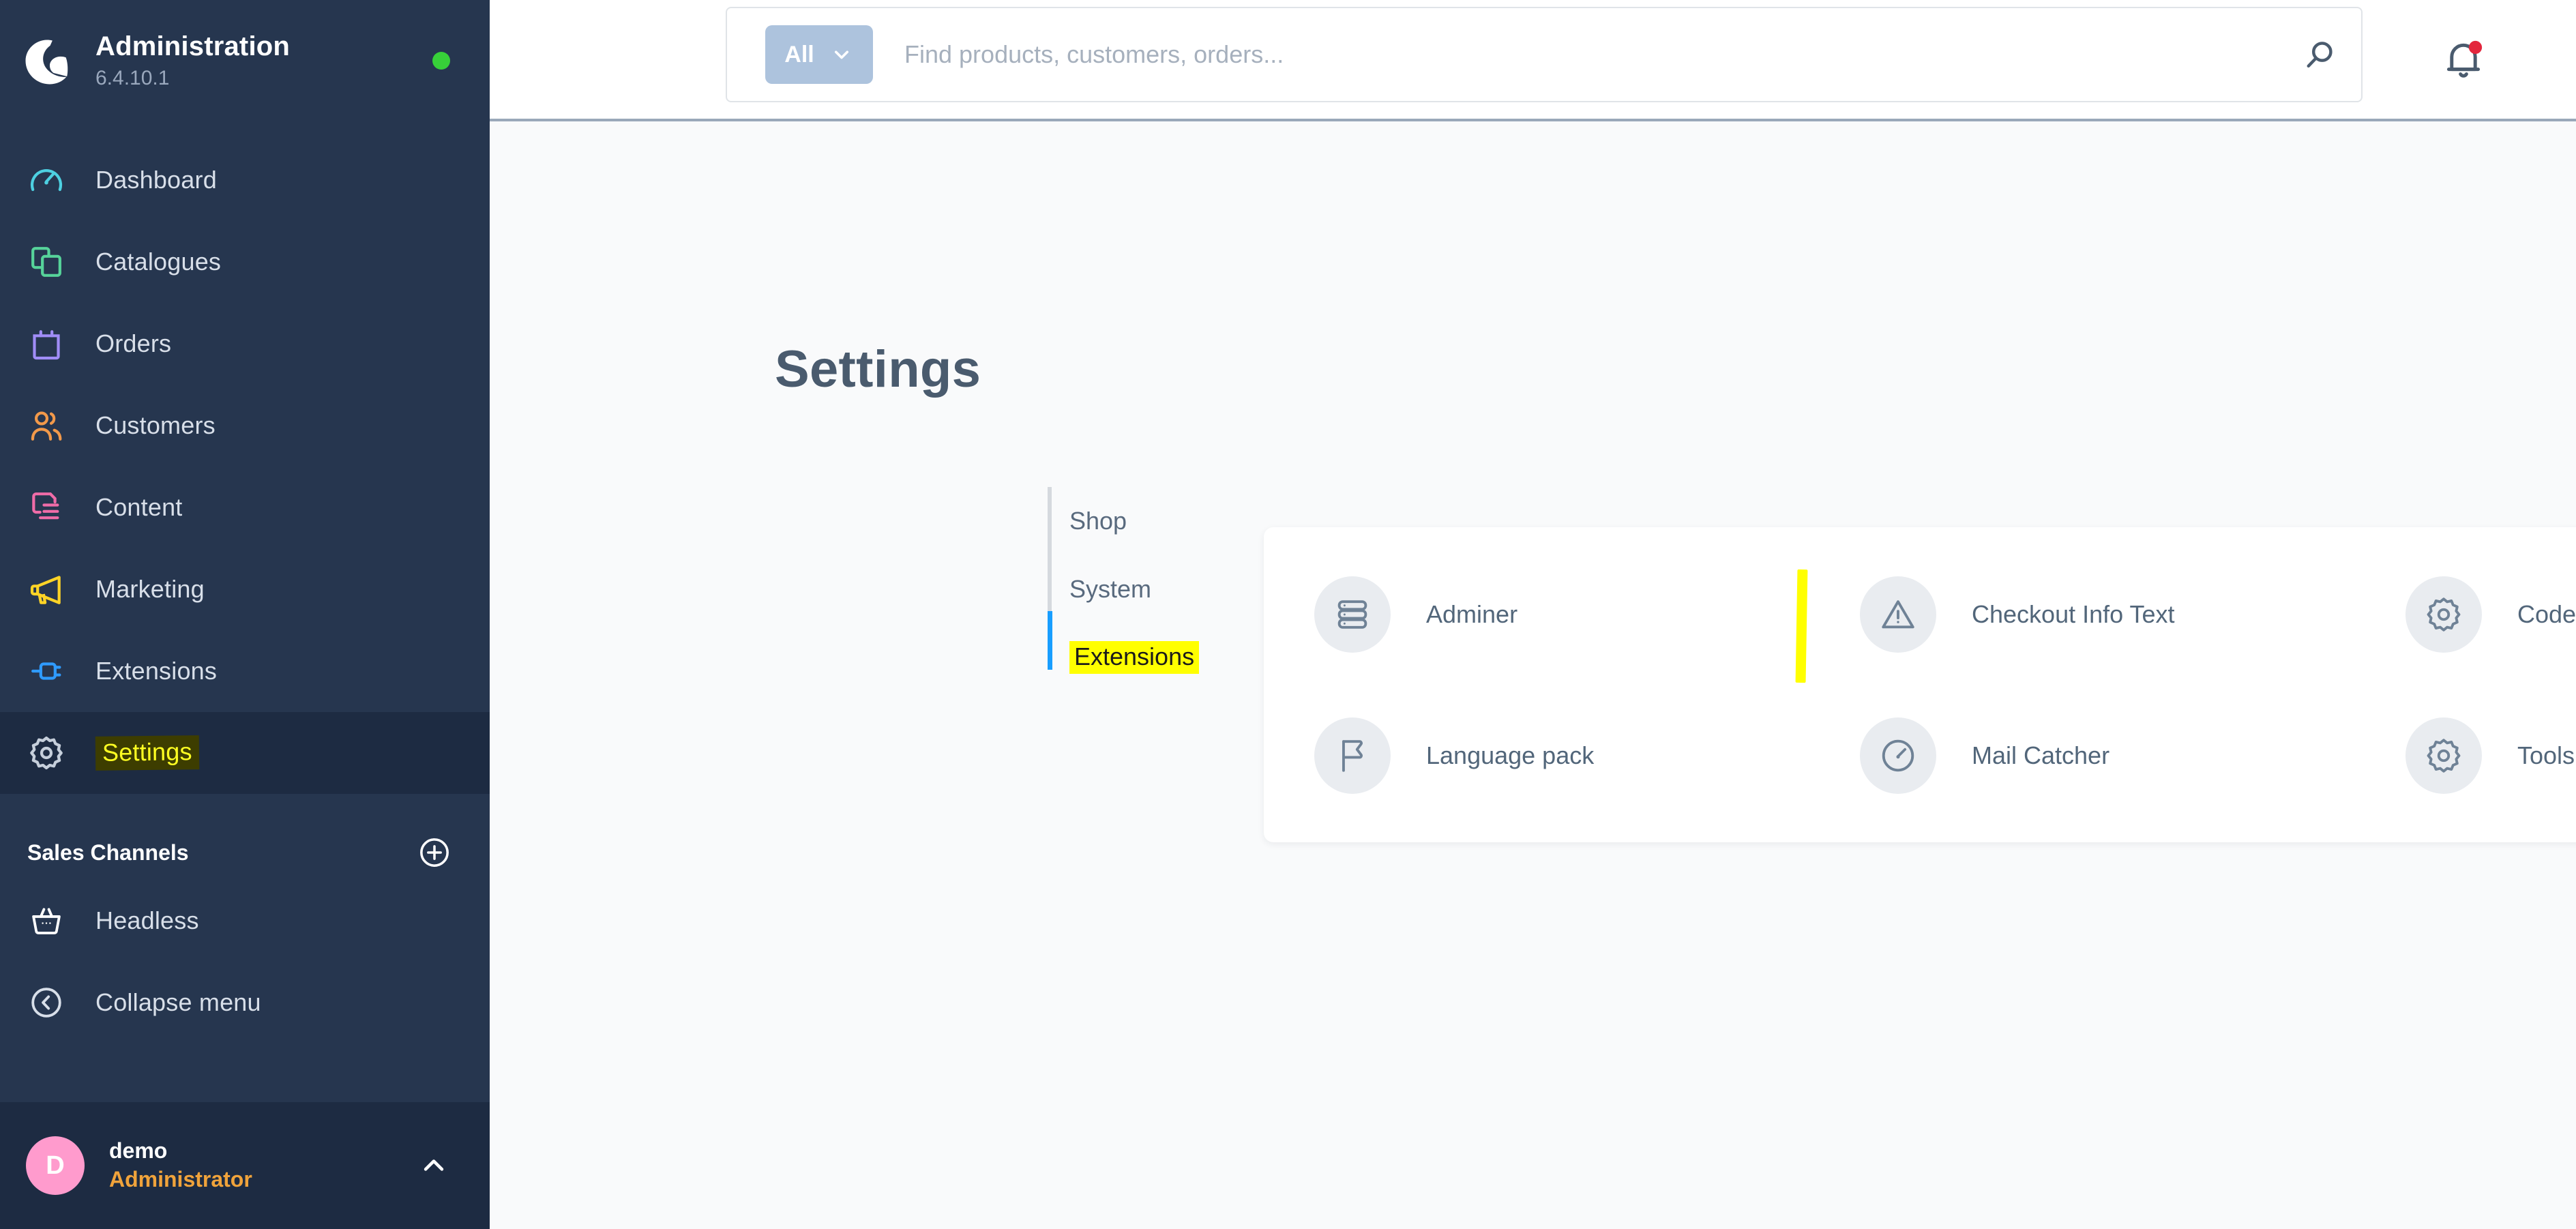 This screenshot has width=2576, height=1229. I want to click on search-scope-dropdown: All, so click(819, 54).